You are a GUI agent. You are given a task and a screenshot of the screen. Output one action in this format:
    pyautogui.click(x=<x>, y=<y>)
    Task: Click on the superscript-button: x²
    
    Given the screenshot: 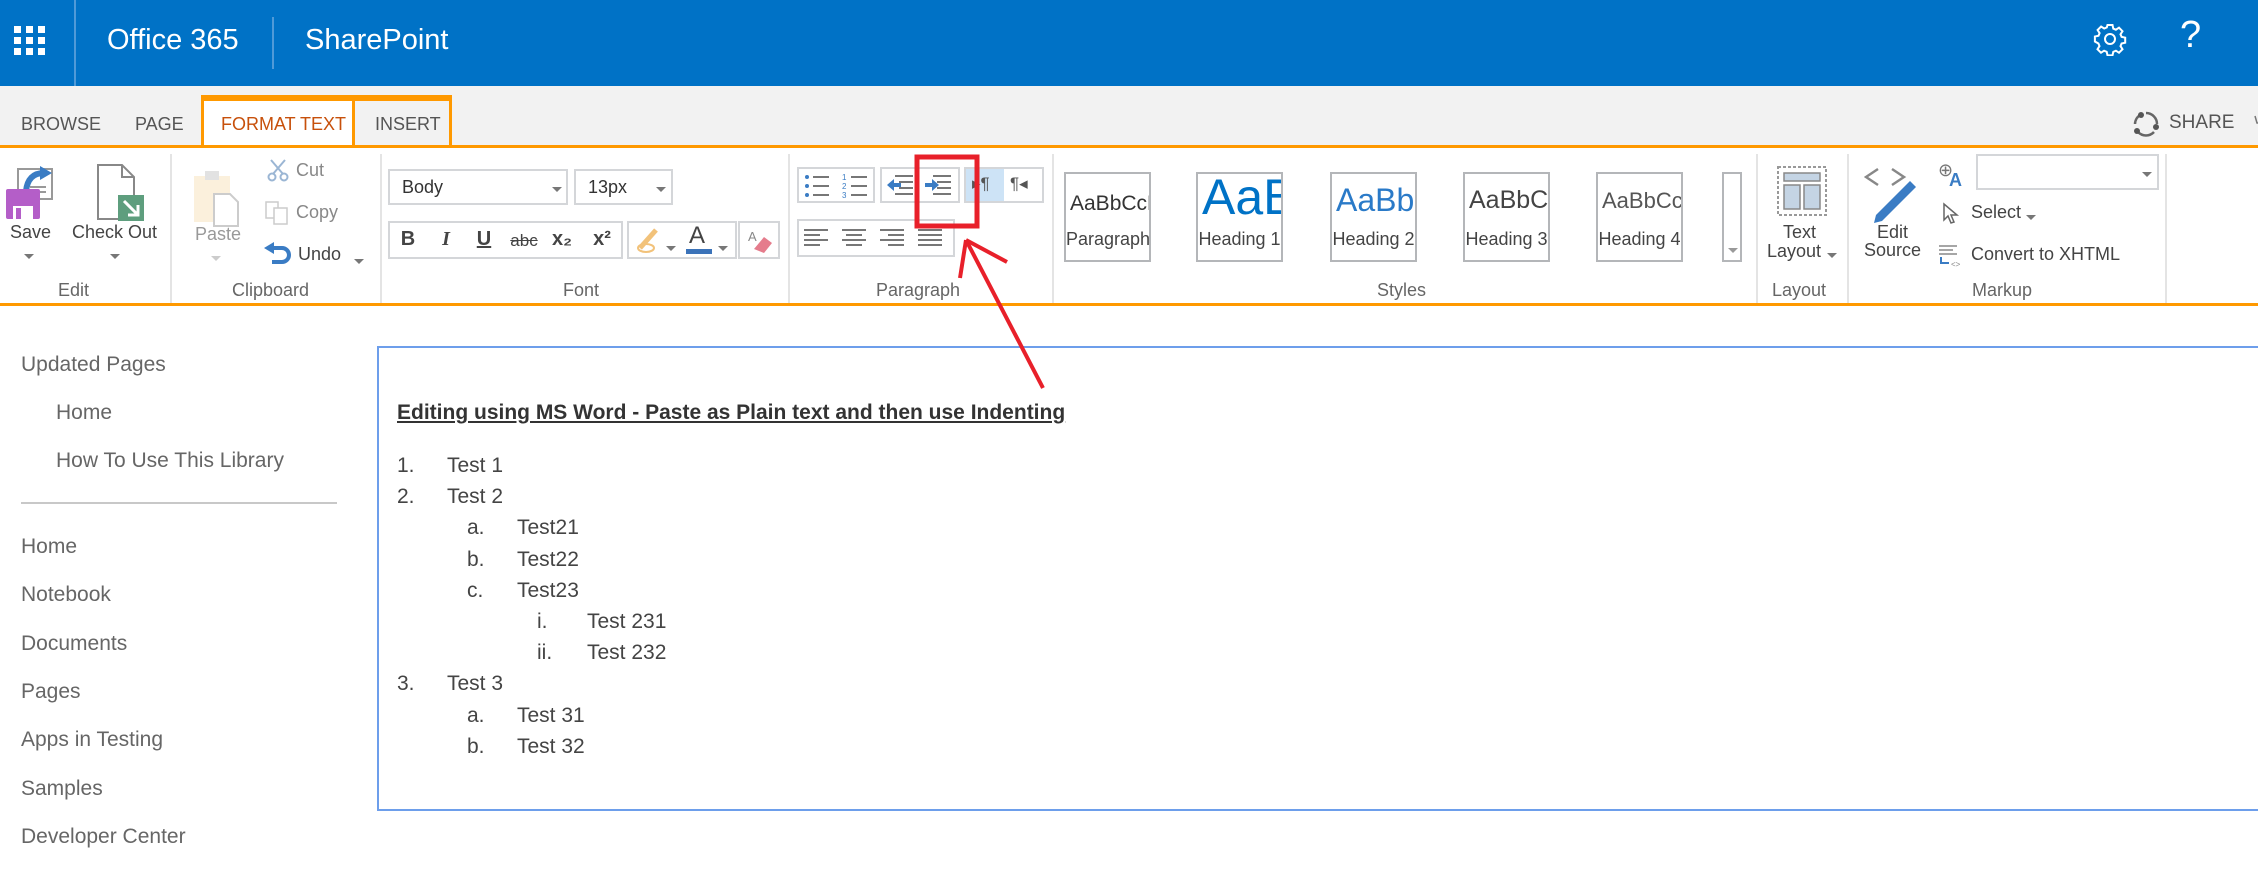 What is the action you would take?
    pyautogui.click(x=602, y=239)
    